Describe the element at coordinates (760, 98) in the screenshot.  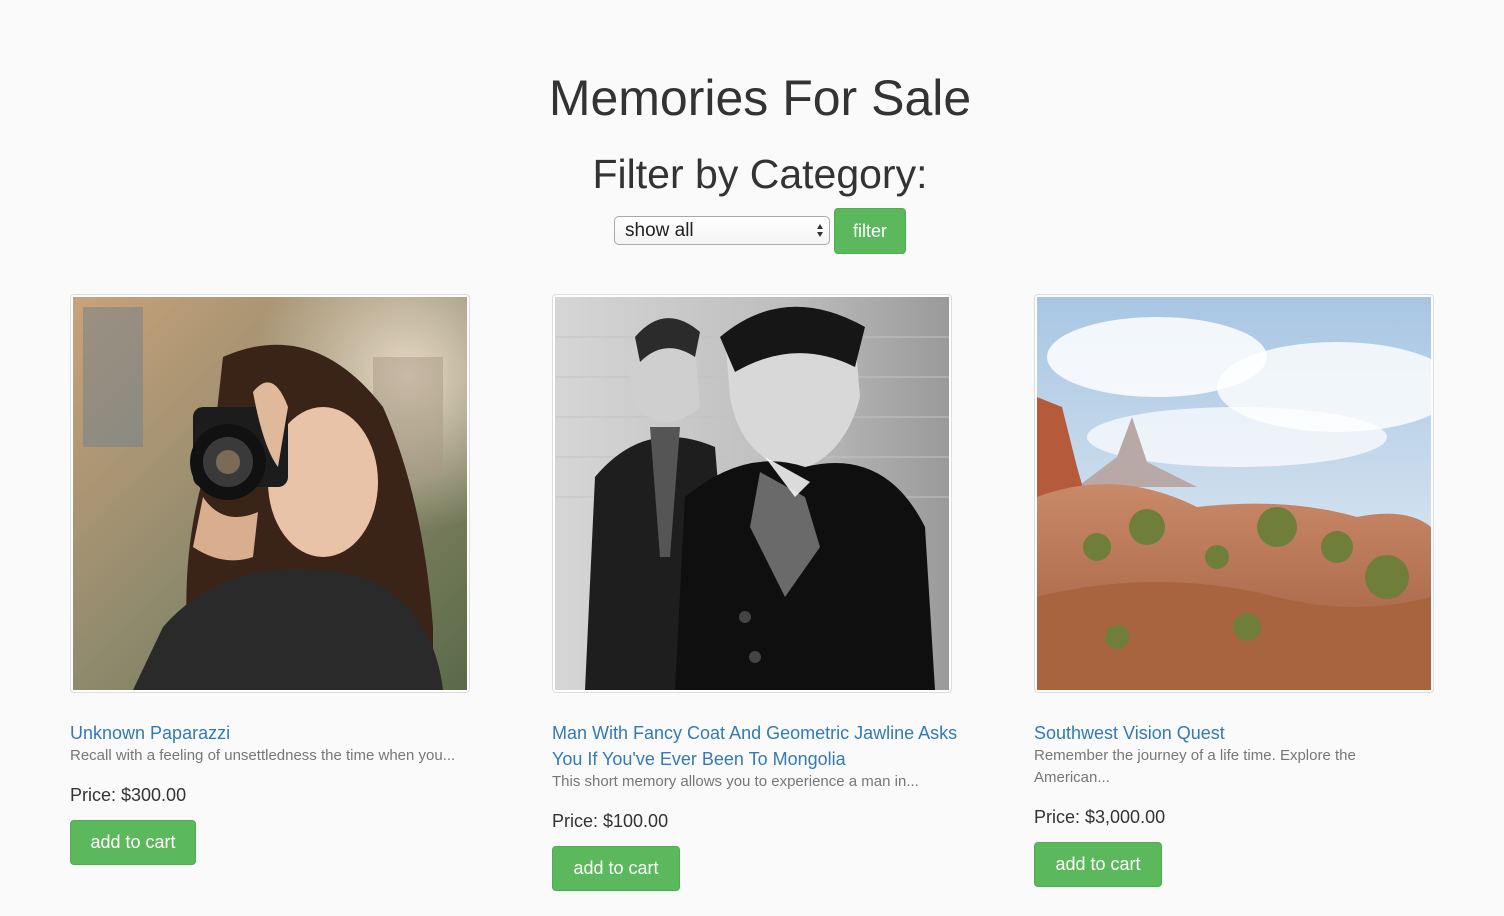
I see `page-title: Memories For Sale` at that location.